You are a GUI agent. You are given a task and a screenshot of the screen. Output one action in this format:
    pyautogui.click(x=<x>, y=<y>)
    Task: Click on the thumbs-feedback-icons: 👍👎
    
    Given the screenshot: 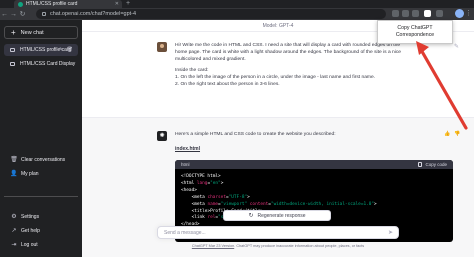 What is the action you would take?
    pyautogui.click(x=454, y=134)
    